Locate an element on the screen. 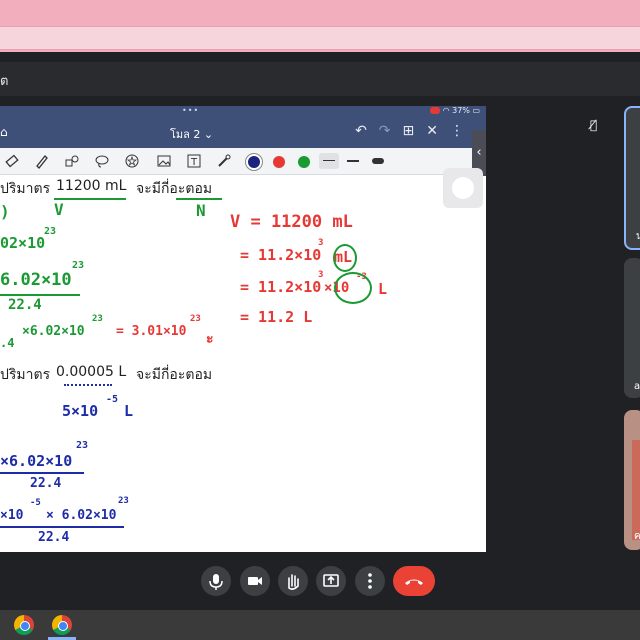 This screenshot has height=640, width=640. hw-red-3-exp: 3 is located at coordinates (321, 275).